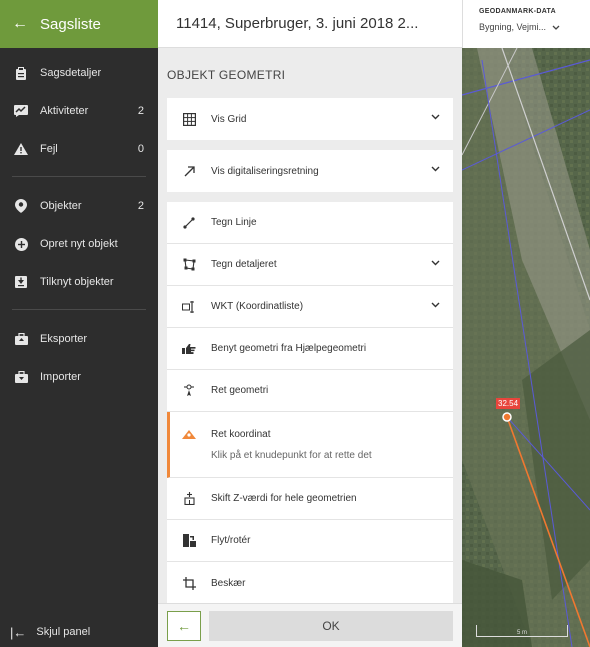  What do you see at coordinates (517, 11) in the screenshot?
I see `layer-title: GEODANMARK-DATA` at bounding box center [517, 11].